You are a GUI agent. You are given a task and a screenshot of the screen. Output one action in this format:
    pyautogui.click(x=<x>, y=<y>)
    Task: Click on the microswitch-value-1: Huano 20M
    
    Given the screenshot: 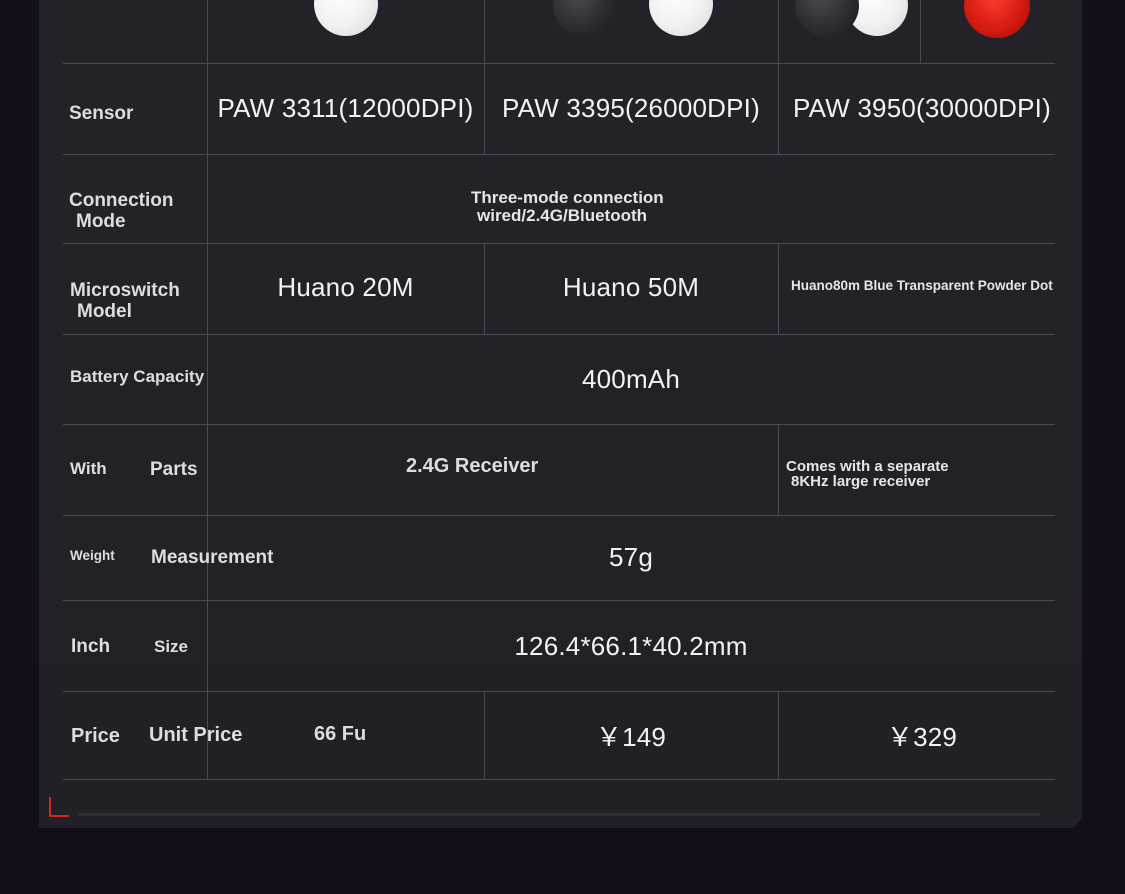 What is the action you would take?
    pyautogui.click(x=345, y=286)
    